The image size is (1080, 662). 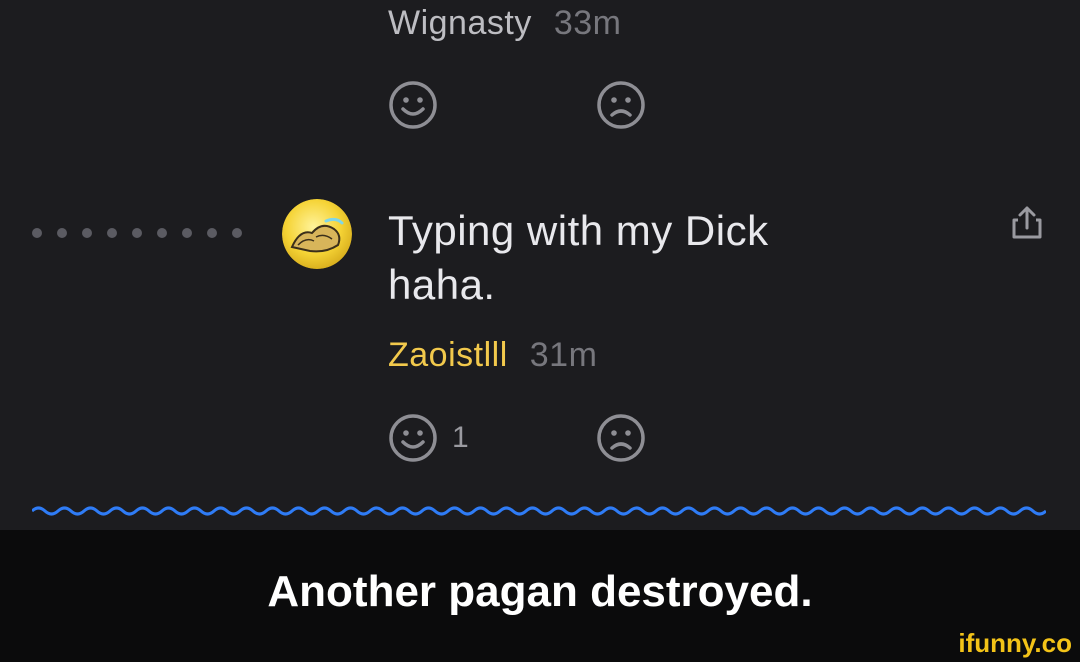 What do you see at coordinates (539, 511) in the screenshot?
I see `thread-wave-line` at bounding box center [539, 511].